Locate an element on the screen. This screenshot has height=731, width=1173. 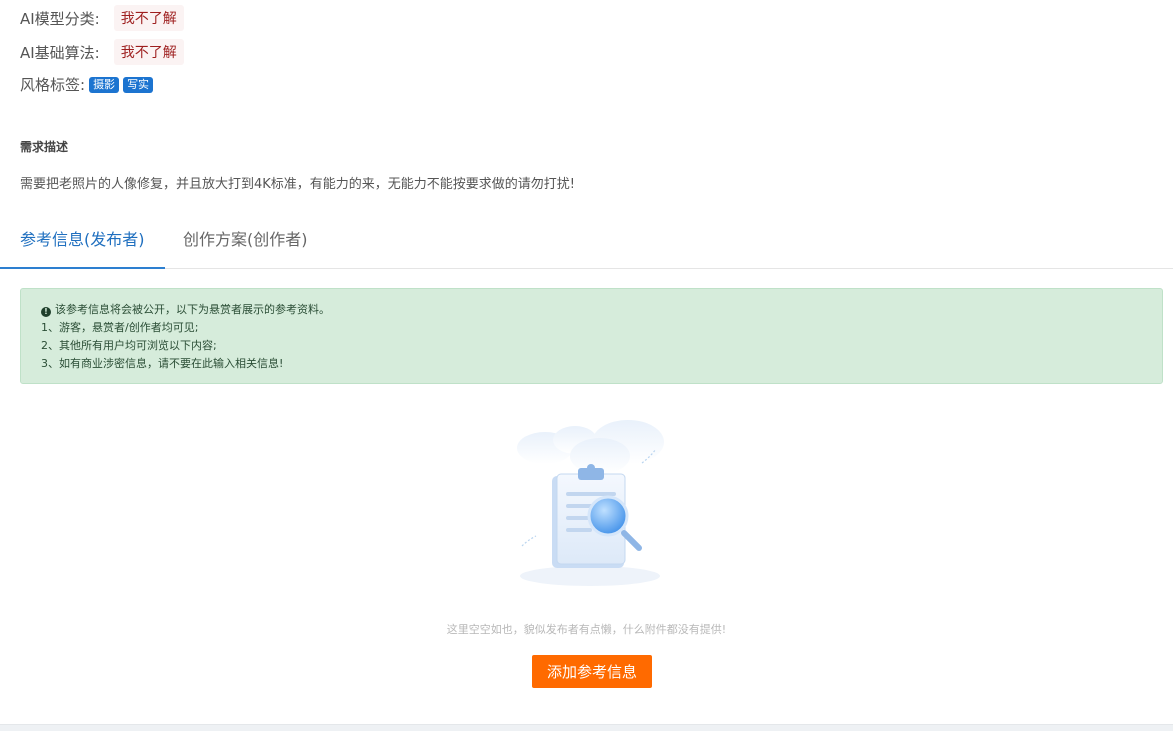
notice-line: ! 该参考信息将会被公开，以下为悬赏者展示的参考资料。 is located at coordinates (591, 310).